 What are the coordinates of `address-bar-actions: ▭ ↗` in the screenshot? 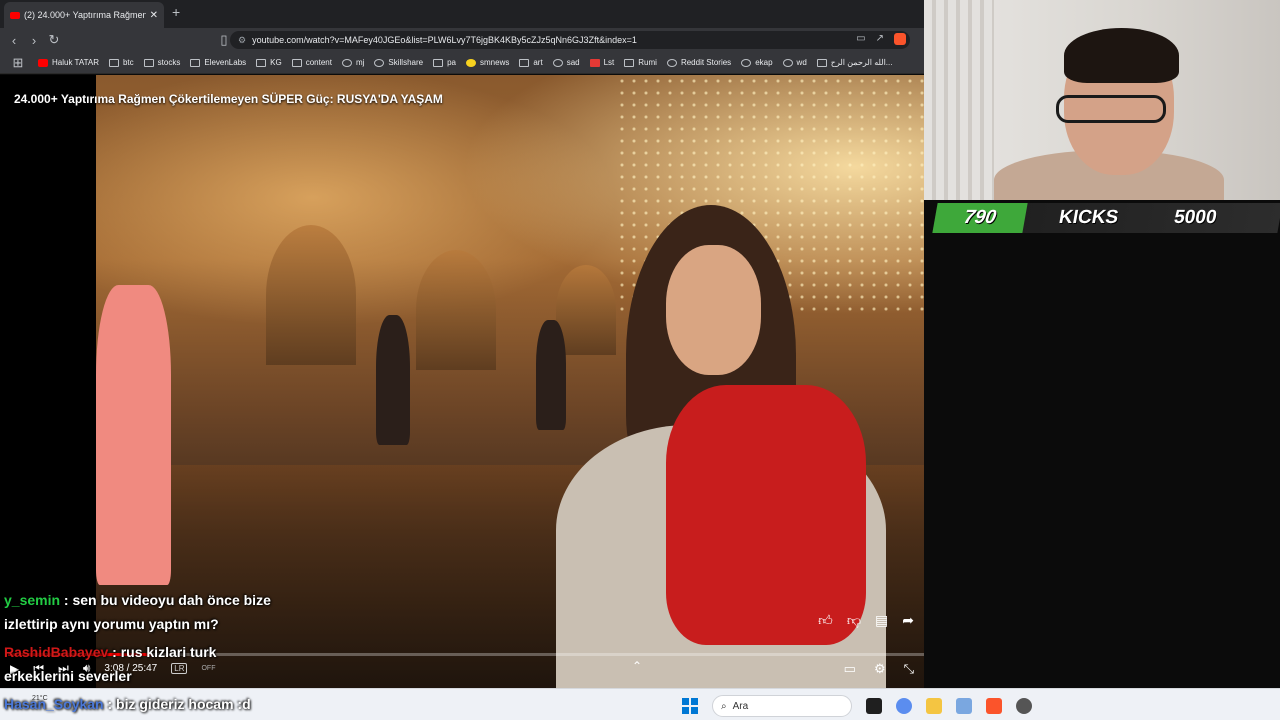 It's located at (881, 39).